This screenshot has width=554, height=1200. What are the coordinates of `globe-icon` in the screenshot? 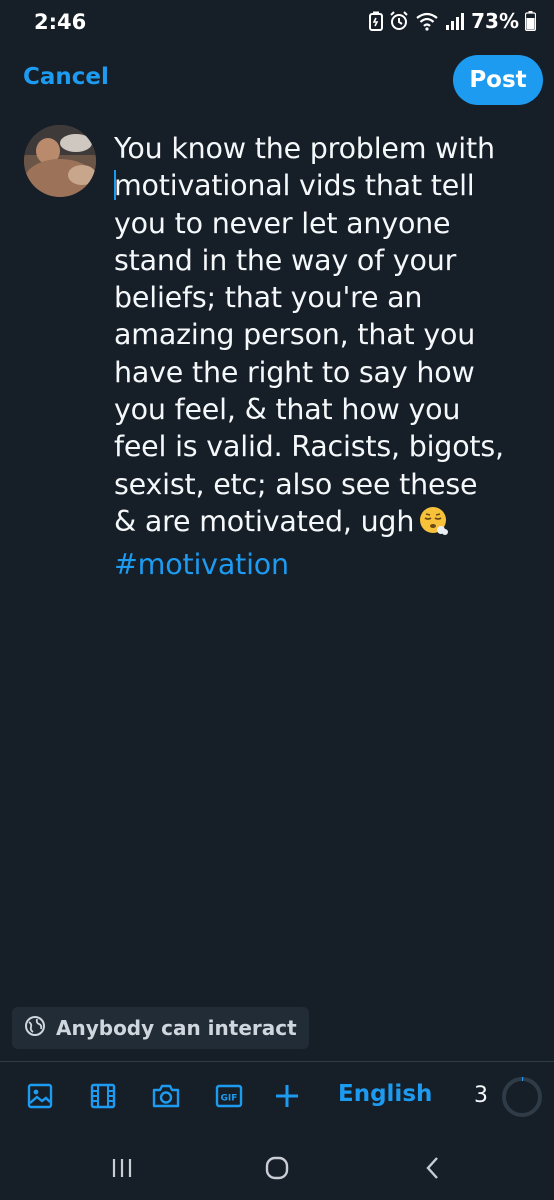 It's located at (35, 1028).